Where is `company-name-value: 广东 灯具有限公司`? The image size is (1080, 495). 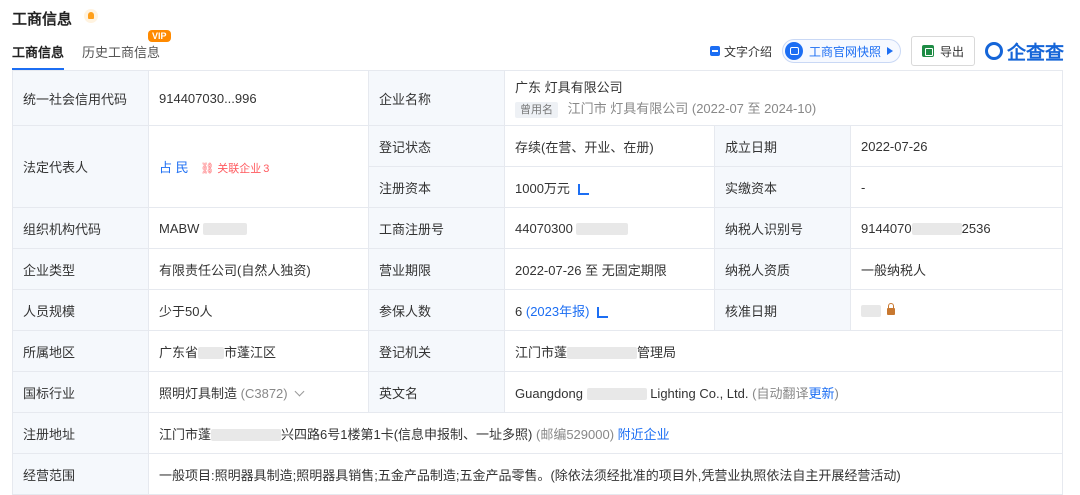 company-name-value: 广东 灯具有限公司 is located at coordinates (569, 87).